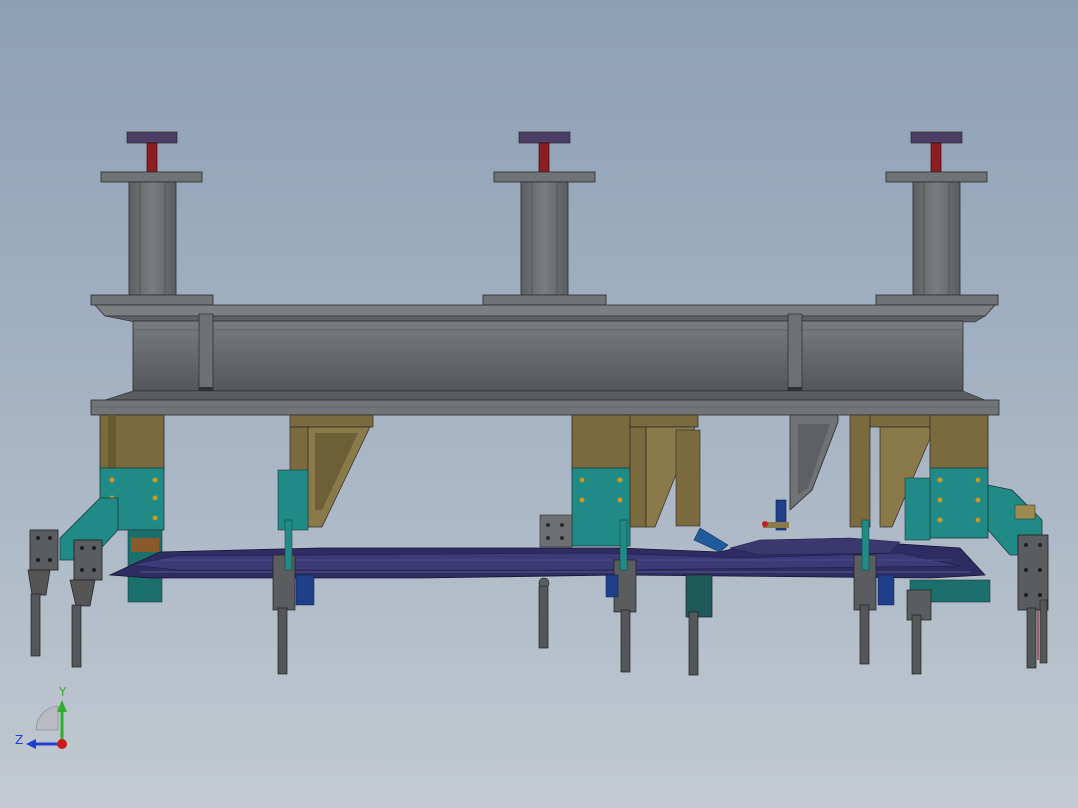  Describe the element at coordinates (86, 603) in the screenshot. I see `toggle-clamp-left` at that location.